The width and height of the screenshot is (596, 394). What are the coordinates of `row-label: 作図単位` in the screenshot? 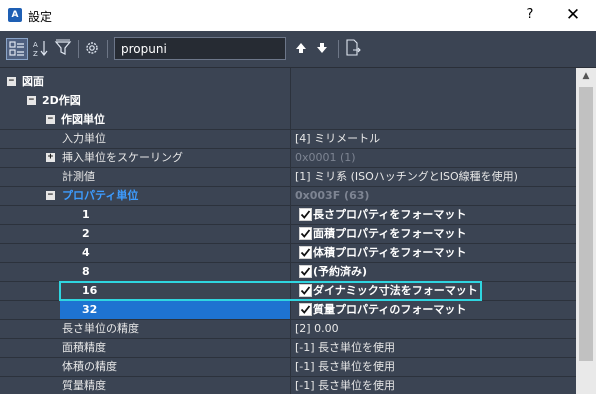 It's located at (83, 119).